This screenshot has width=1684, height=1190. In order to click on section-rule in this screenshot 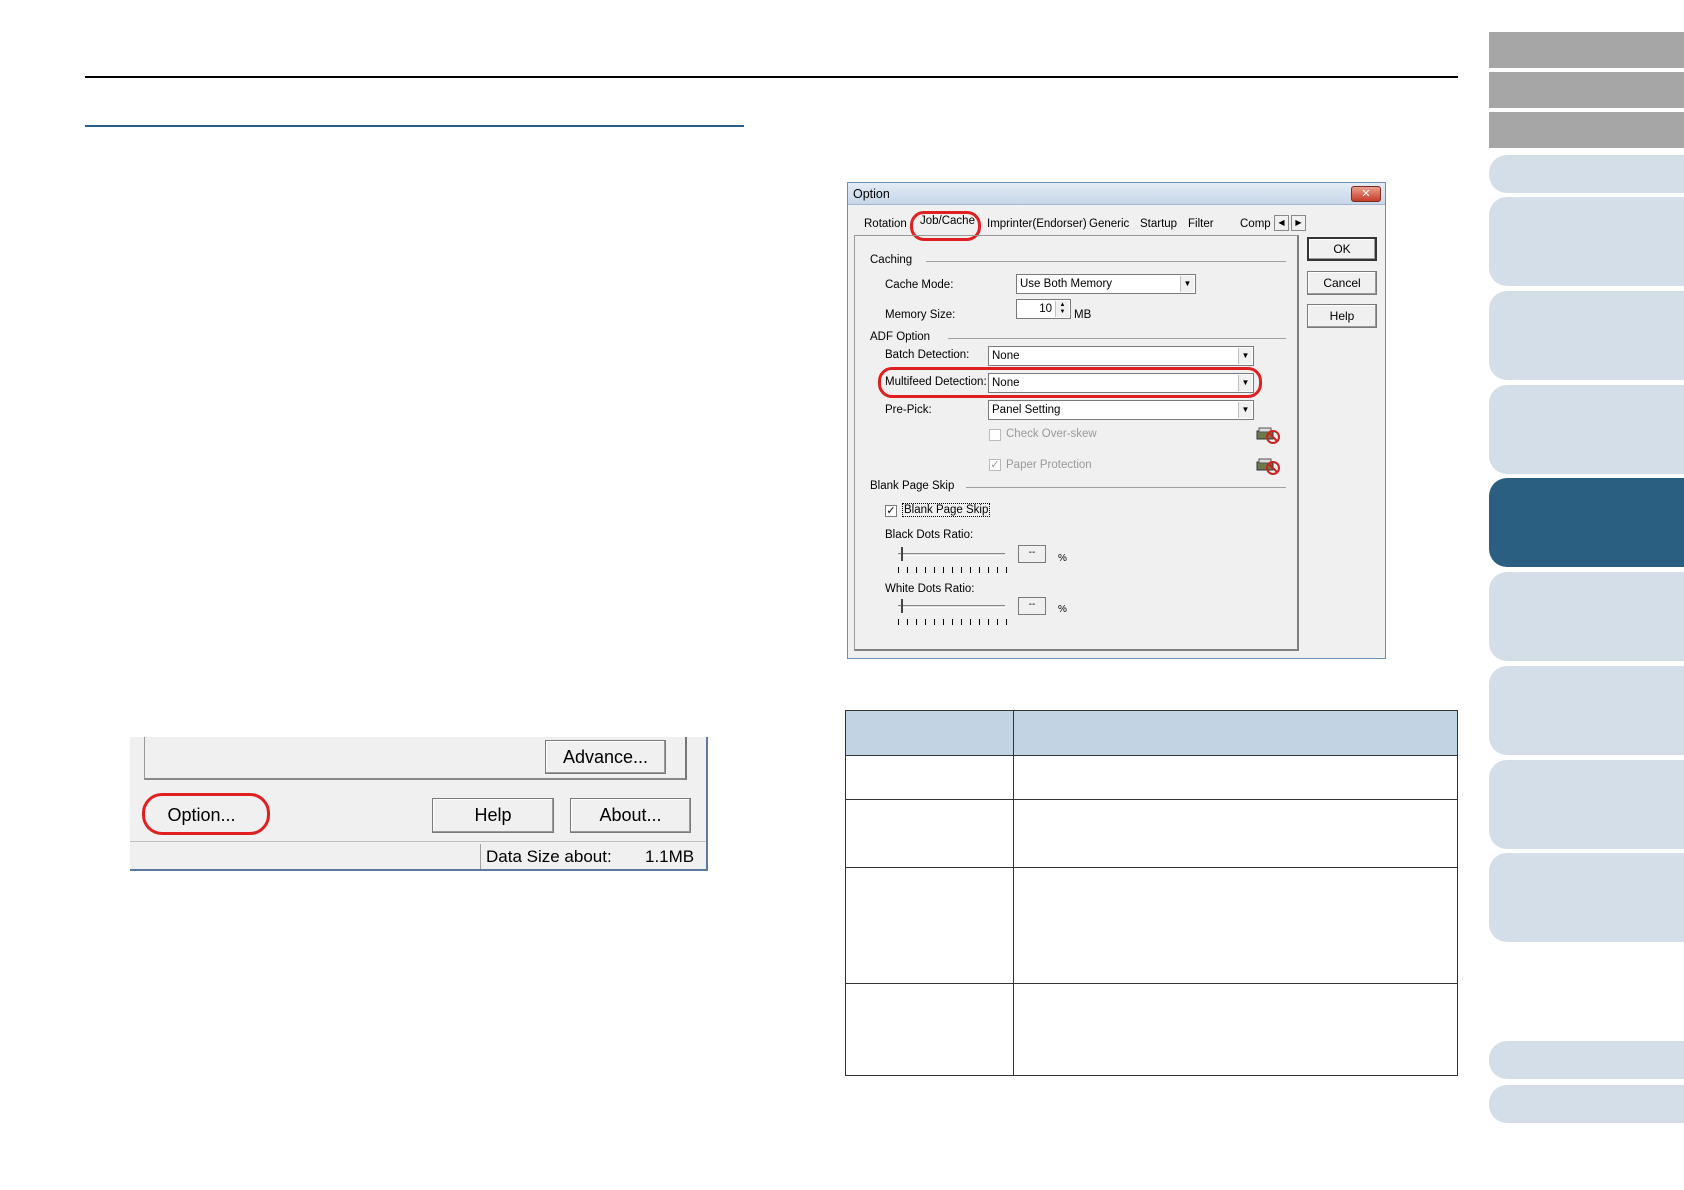, I will do `click(414, 126)`.